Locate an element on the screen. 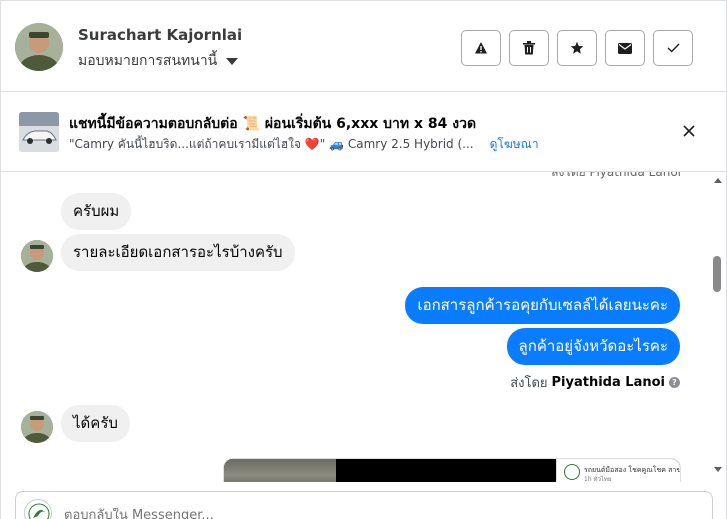  media-preview-image is located at coordinates (280, 470).